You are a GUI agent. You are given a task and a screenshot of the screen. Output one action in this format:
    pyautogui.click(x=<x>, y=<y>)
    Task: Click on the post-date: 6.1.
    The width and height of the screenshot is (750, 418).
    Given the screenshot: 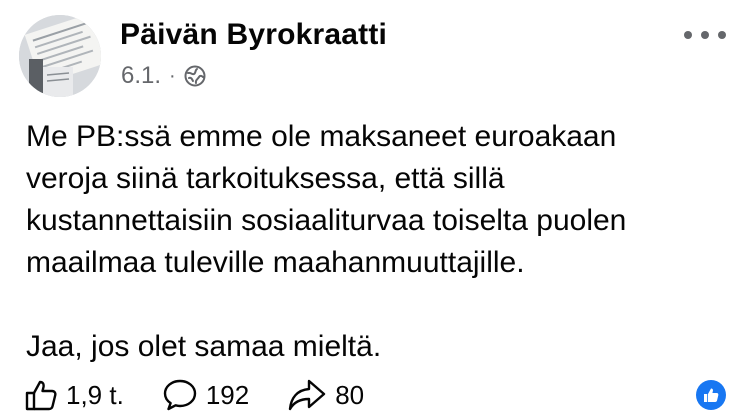 What is the action you would take?
    pyautogui.click(x=141, y=76)
    